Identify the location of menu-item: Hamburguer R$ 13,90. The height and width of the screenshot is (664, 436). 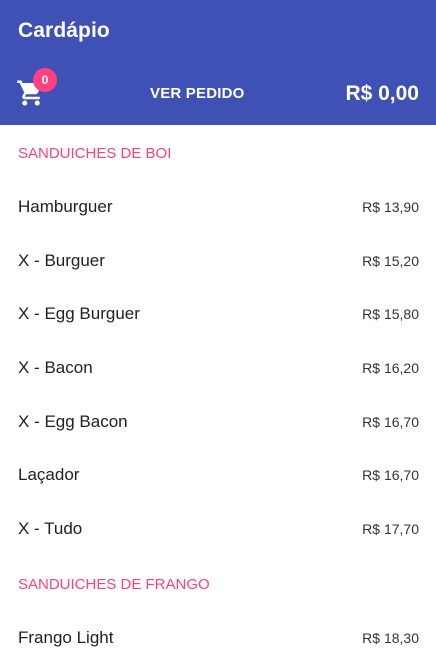
(218, 207).